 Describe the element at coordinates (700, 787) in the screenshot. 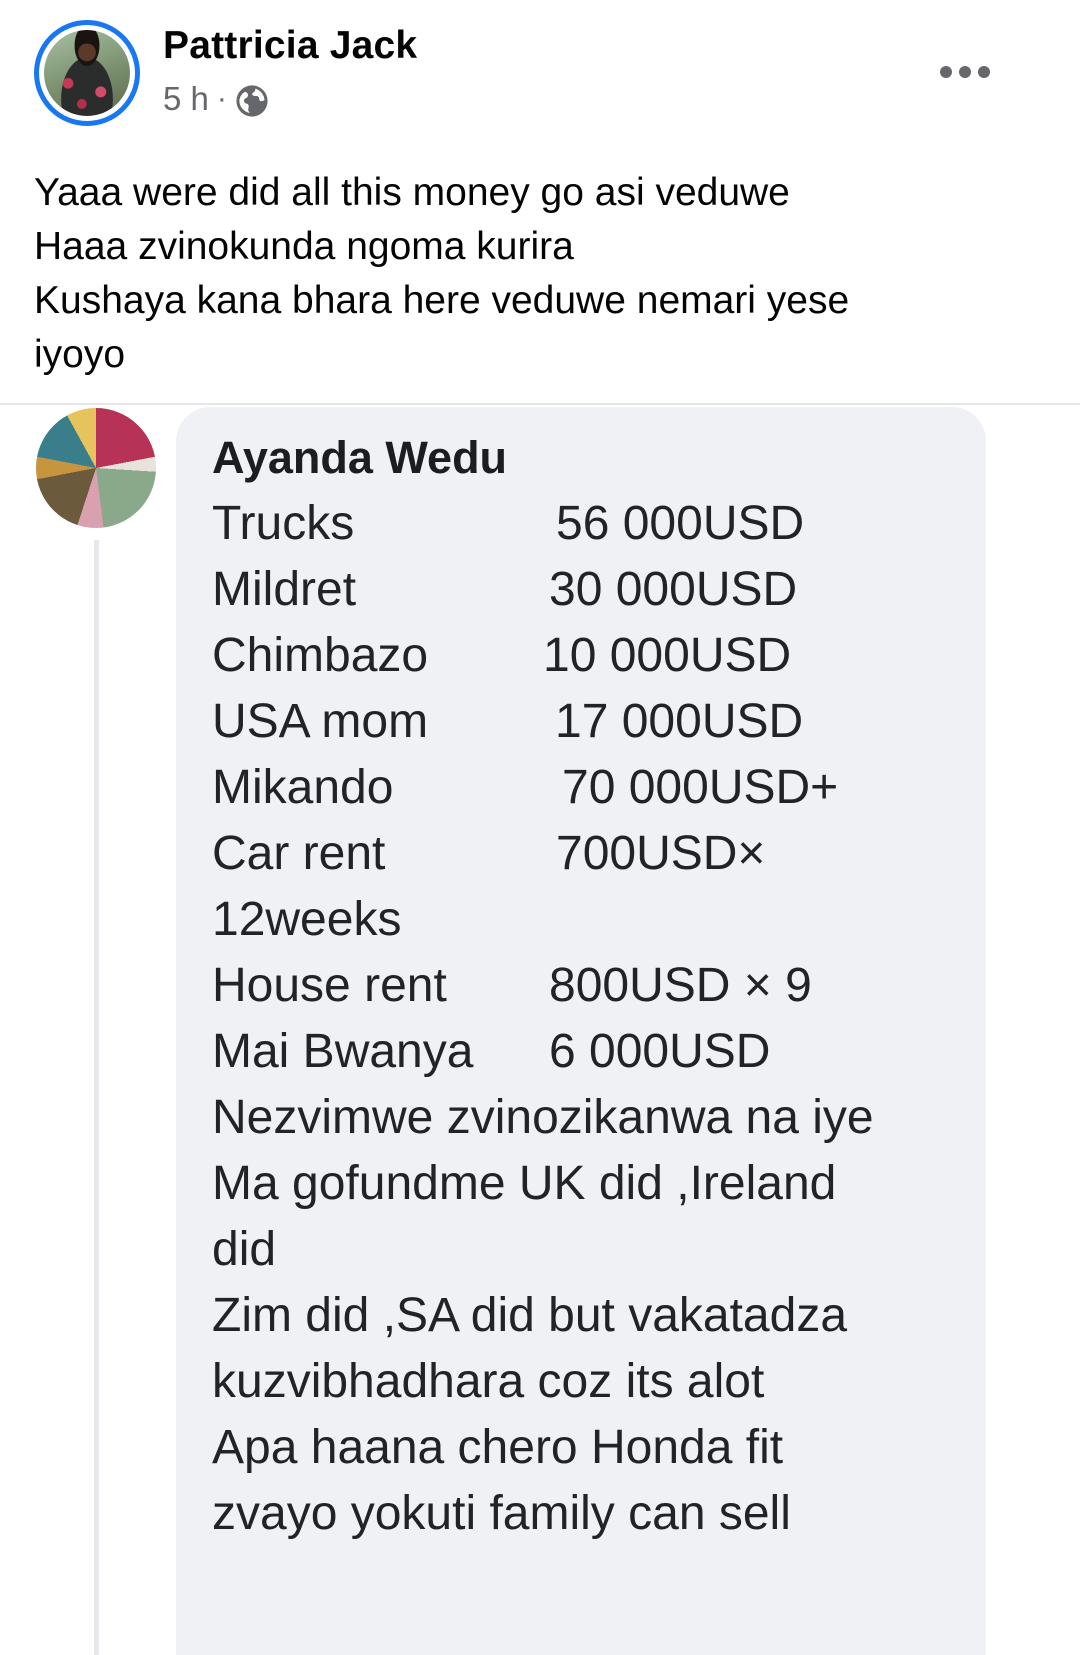

I see `expense-value: 70 000USD+` at that location.